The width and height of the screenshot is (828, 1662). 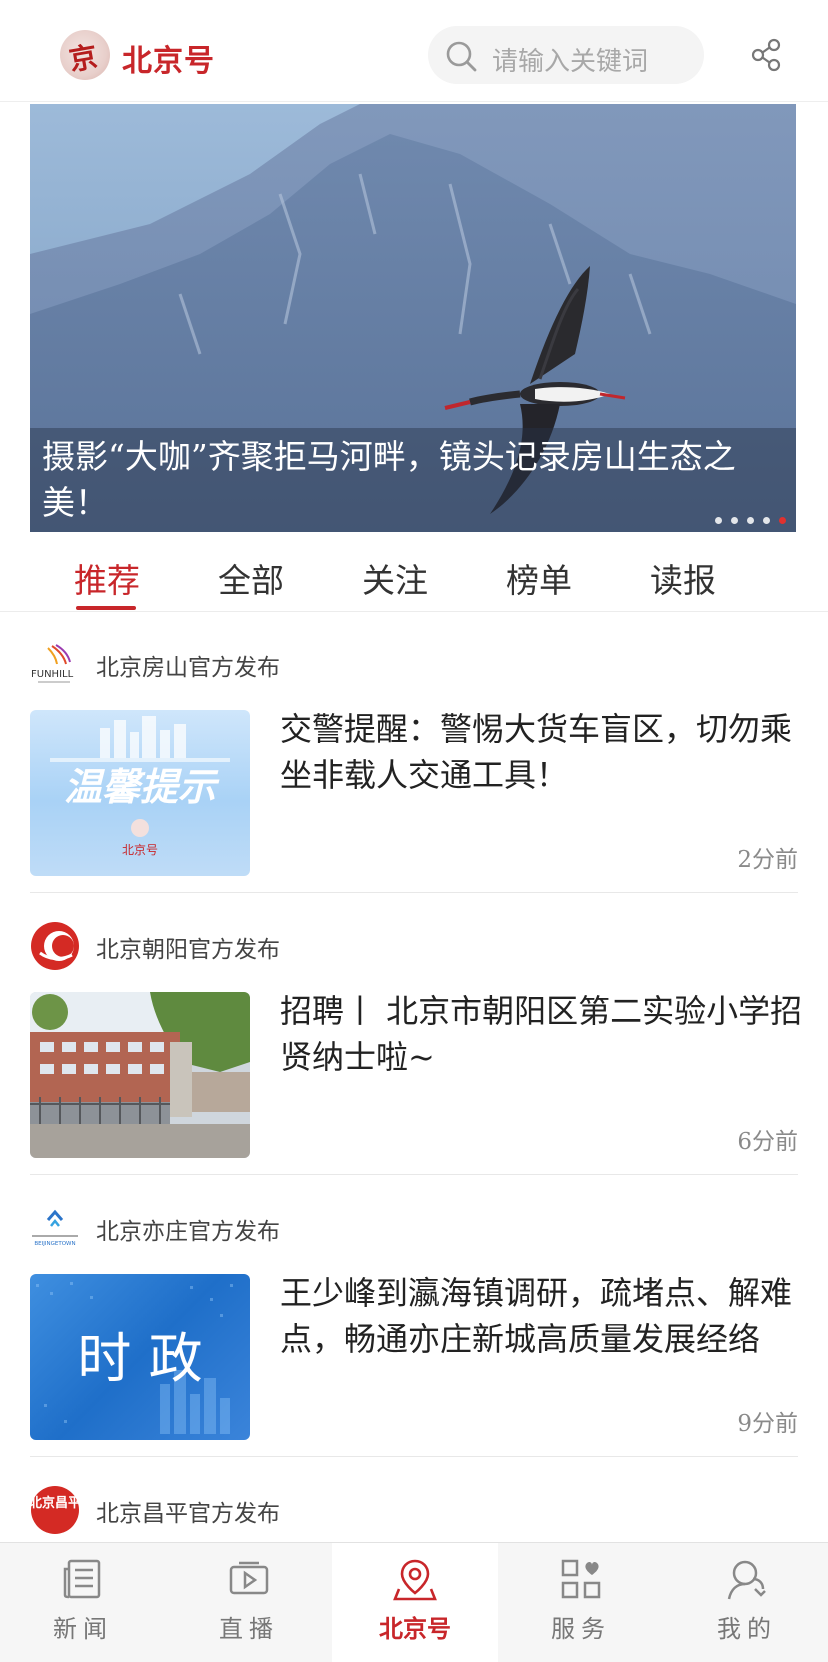 What do you see at coordinates (767, 1142) in the screenshot?
I see `publish-time: 6分前` at bounding box center [767, 1142].